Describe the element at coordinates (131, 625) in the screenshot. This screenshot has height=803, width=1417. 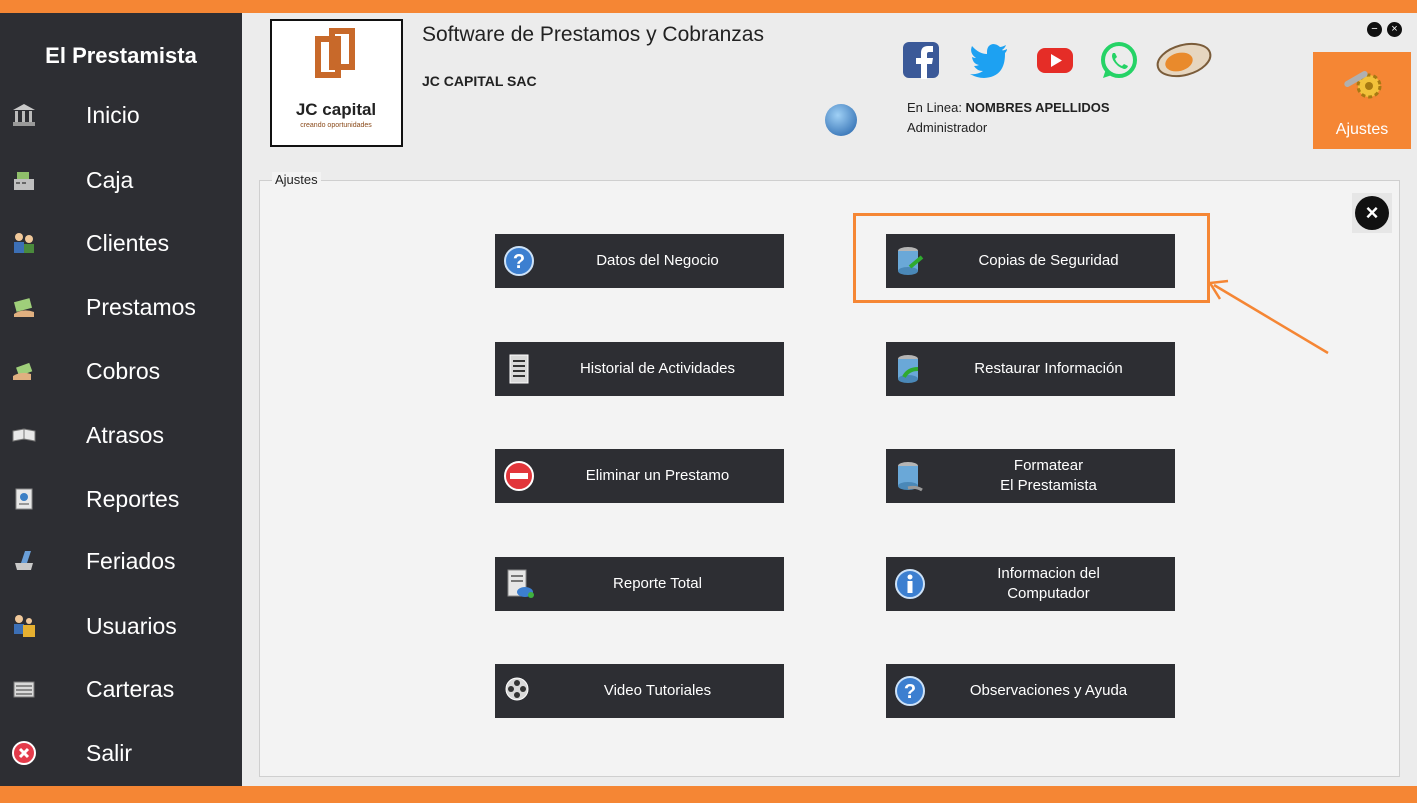
I see `sidebar-item-label: Usuarios` at that location.